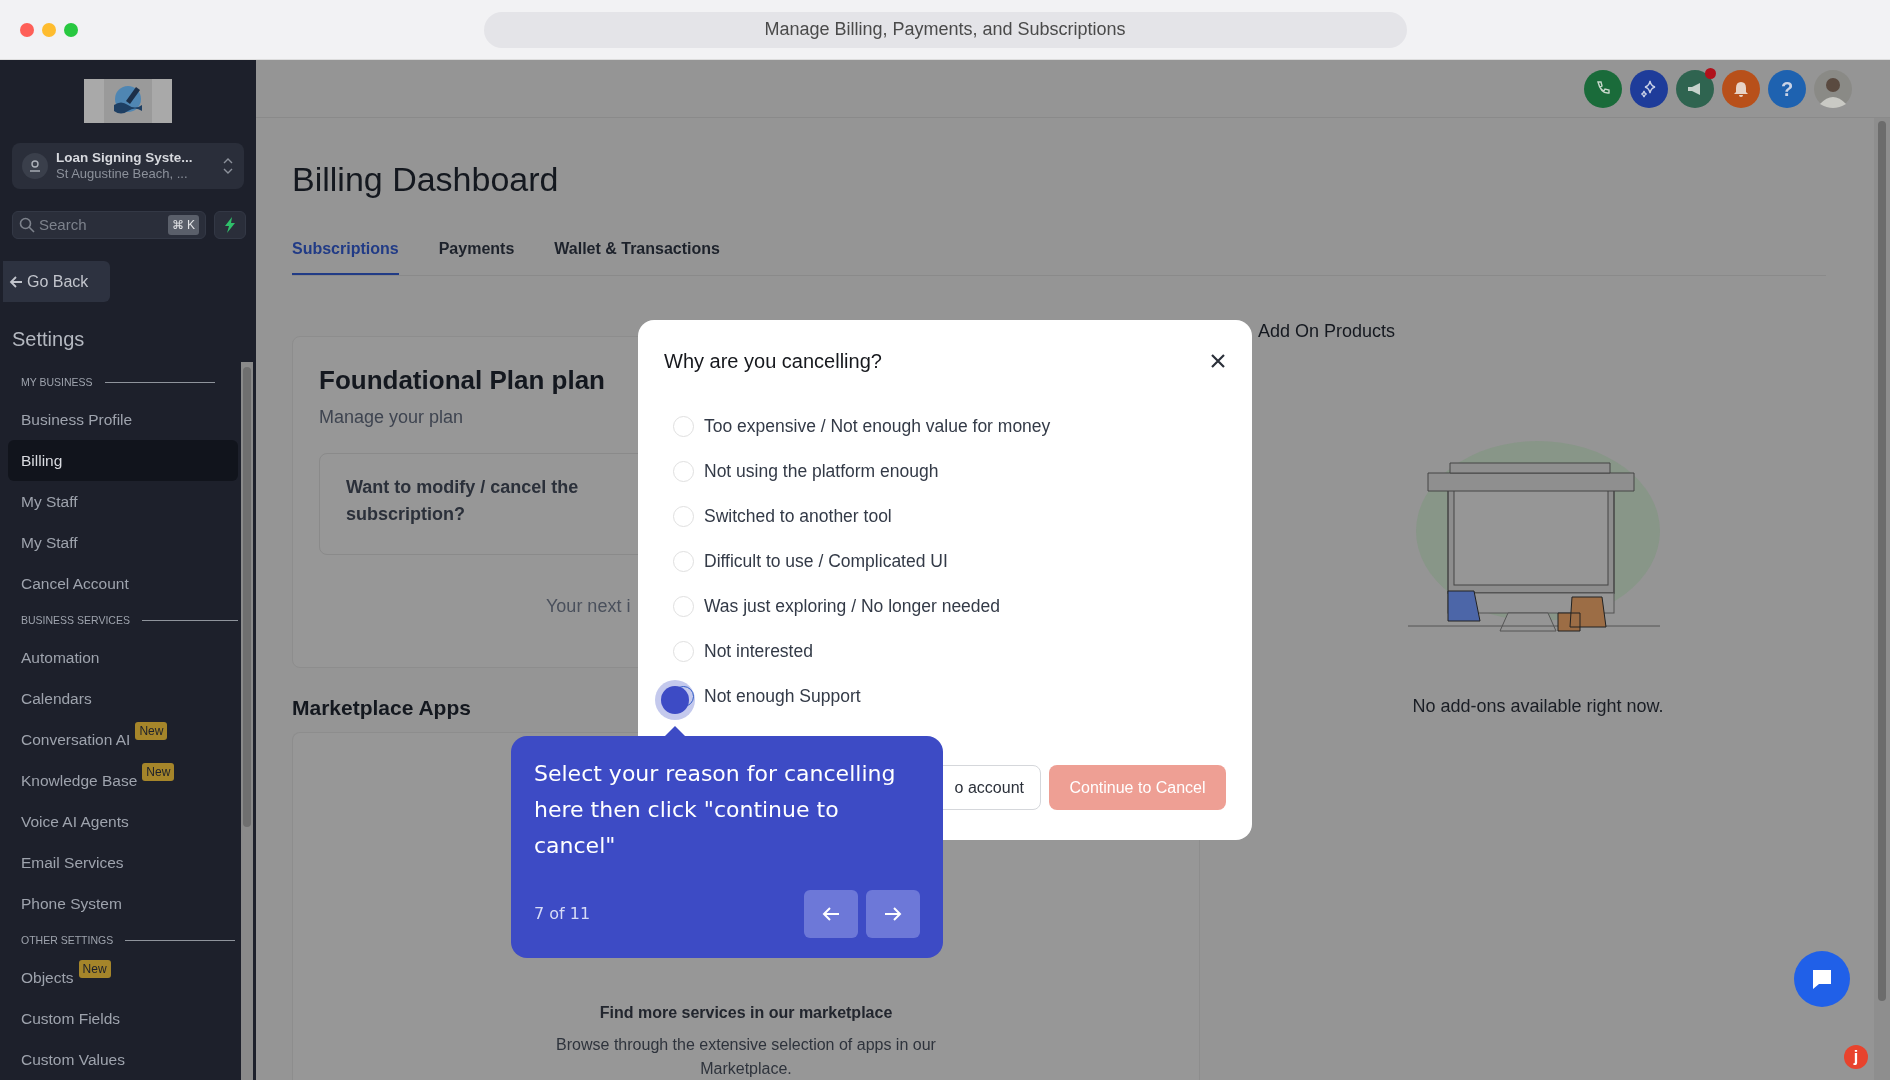  I want to click on shortcut-key: ⌘ K, so click(183, 225).